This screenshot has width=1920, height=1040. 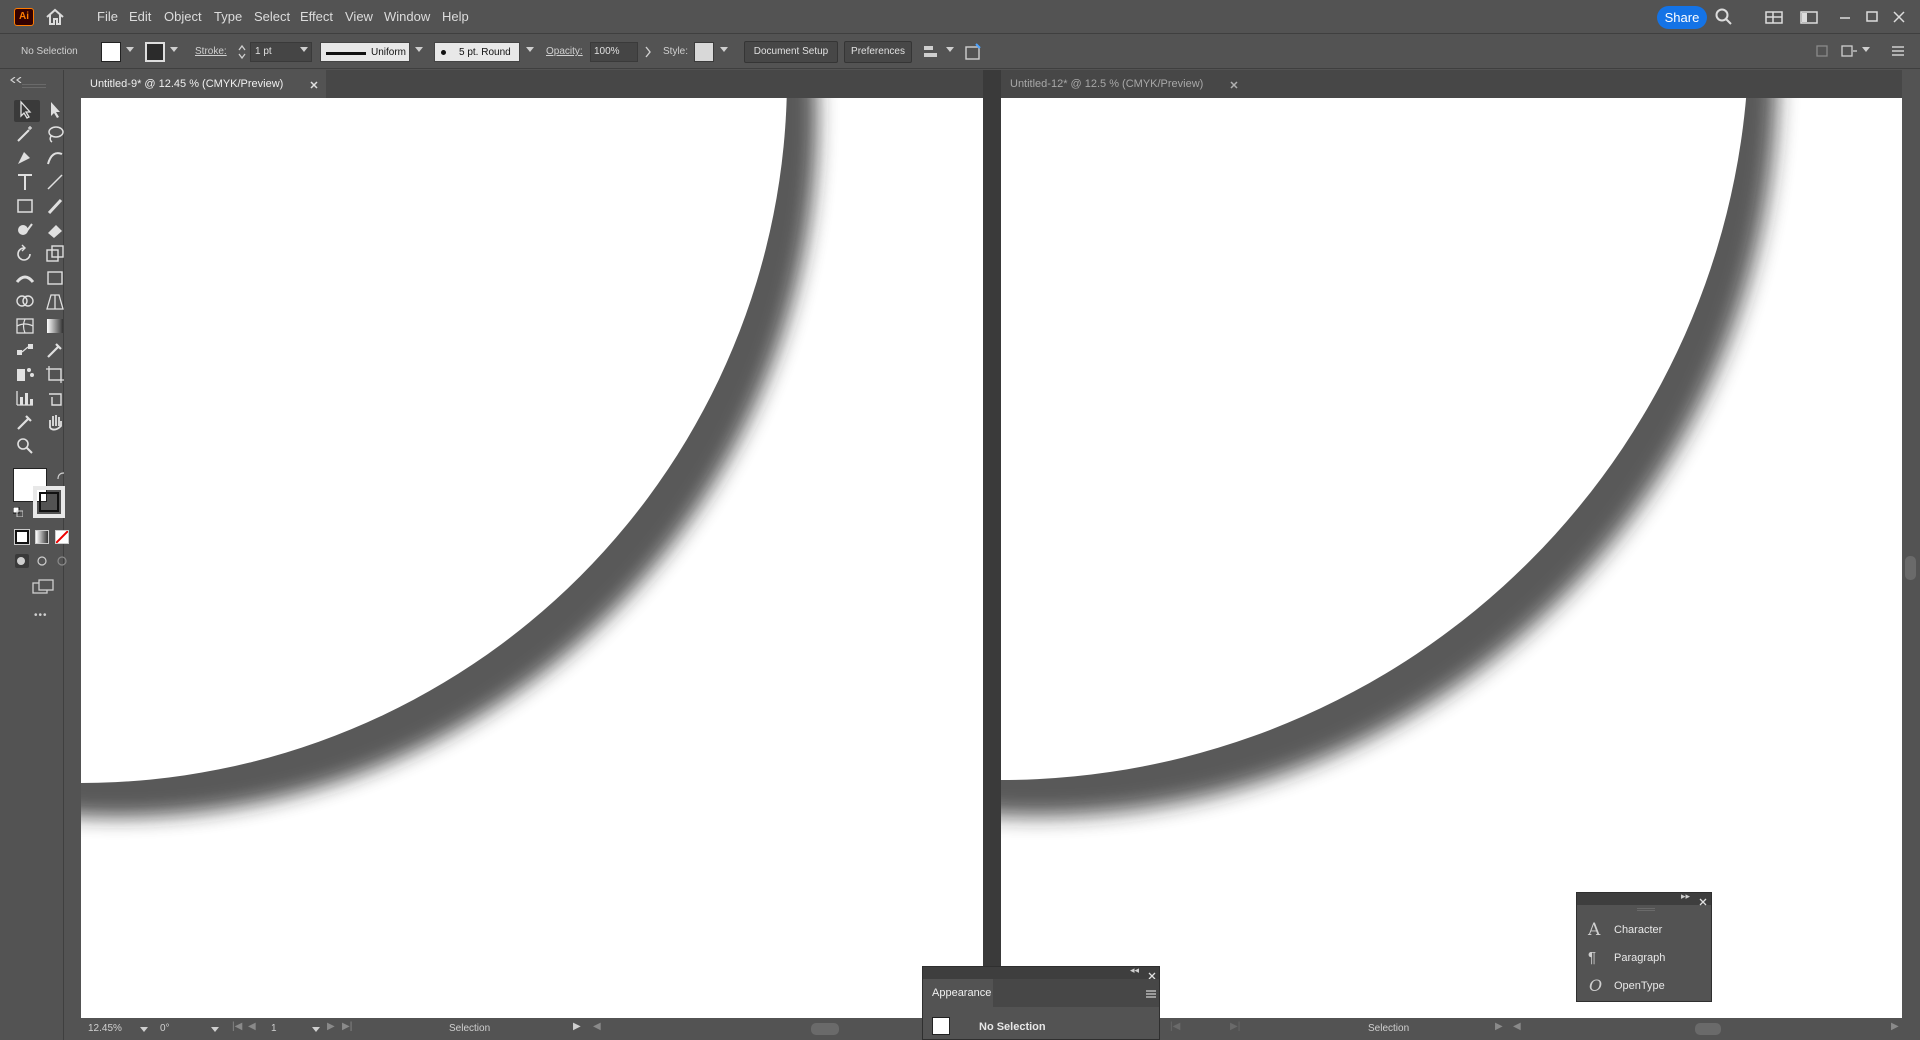 What do you see at coordinates (1774, 17) in the screenshot?
I see `workspace-switcher-icon` at bounding box center [1774, 17].